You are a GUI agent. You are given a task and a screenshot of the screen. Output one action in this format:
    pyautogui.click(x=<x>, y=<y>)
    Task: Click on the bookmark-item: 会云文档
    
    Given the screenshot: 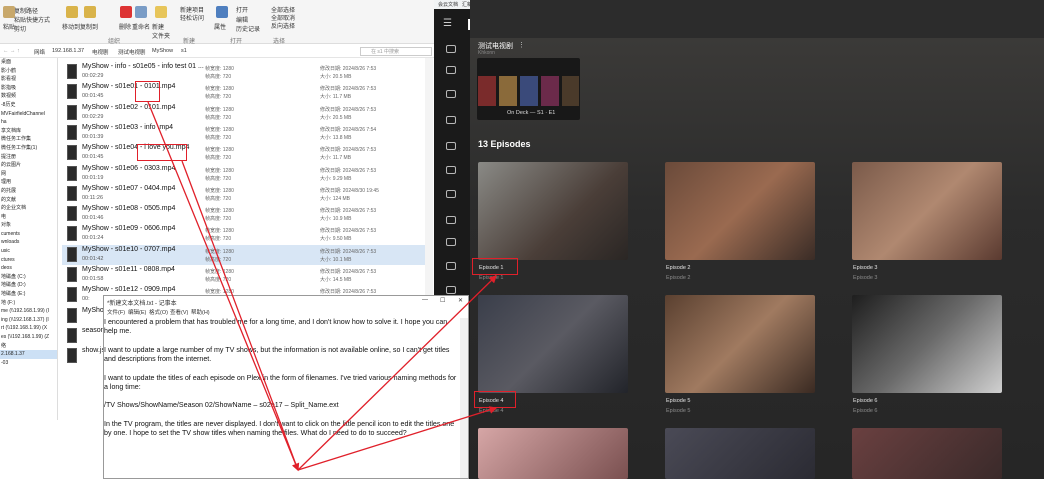 What is the action you would take?
    pyautogui.click(x=448, y=4)
    